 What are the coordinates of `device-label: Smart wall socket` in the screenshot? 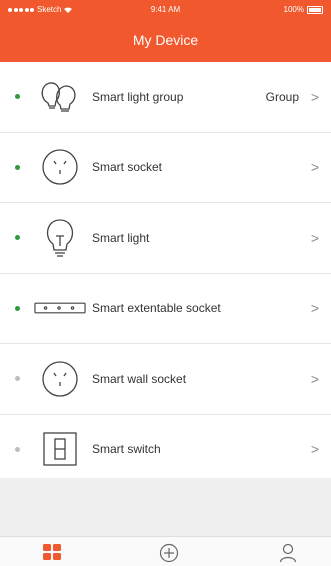 It's located at (139, 378).